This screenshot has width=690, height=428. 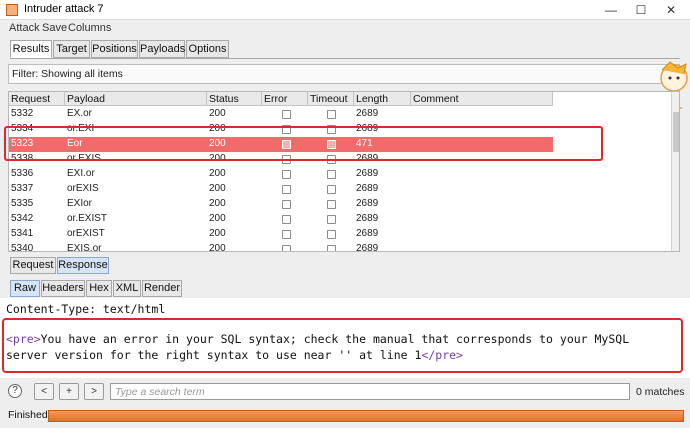 What do you see at coordinates (370, 391) in the screenshot?
I see `search-input` at bounding box center [370, 391].